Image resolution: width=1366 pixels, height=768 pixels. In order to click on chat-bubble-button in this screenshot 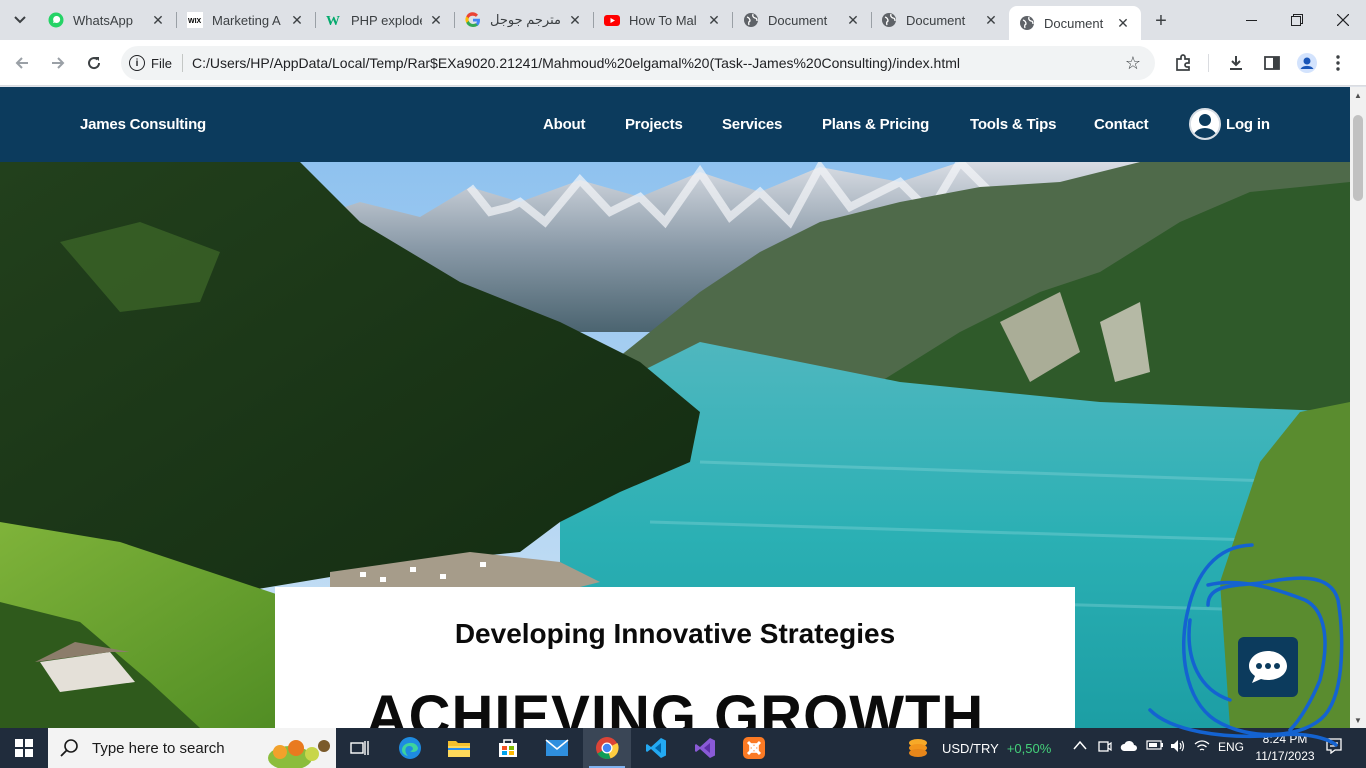, I will do `click(1268, 667)`.